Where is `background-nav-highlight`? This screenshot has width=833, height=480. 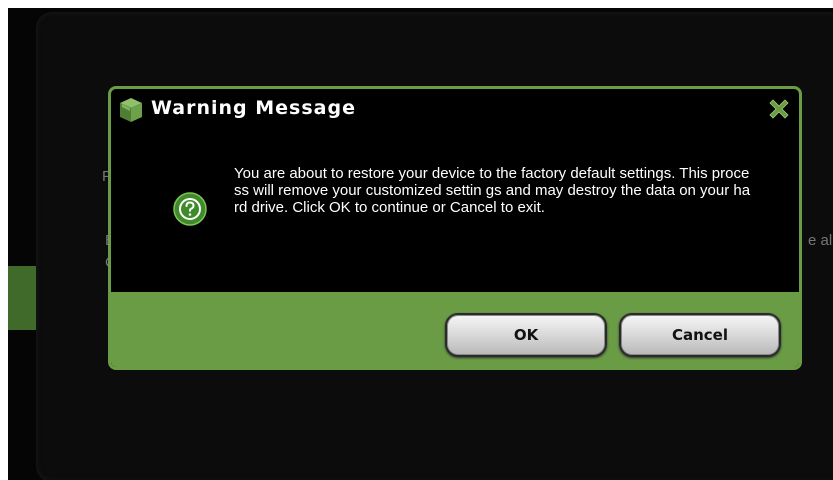
background-nav-highlight is located at coordinates (22, 298).